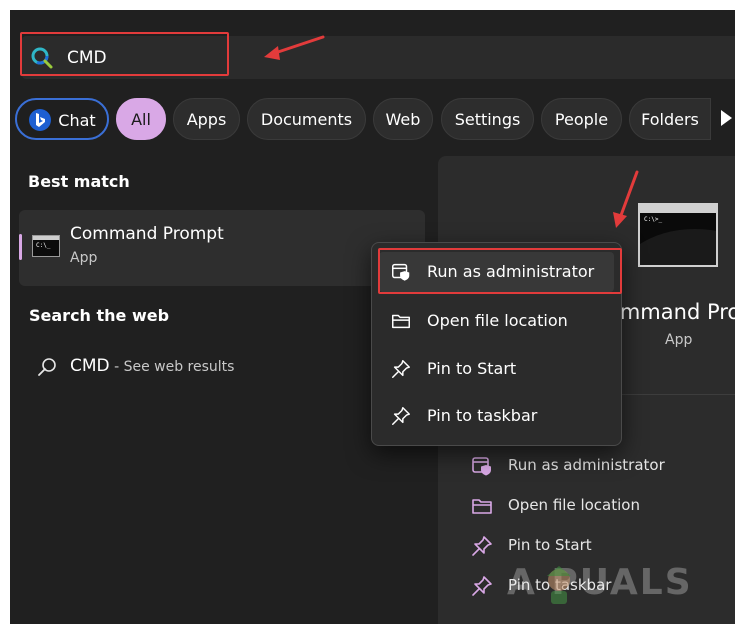  What do you see at coordinates (90, 366) in the screenshot?
I see `web-search-query: CMD` at bounding box center [90, 366].